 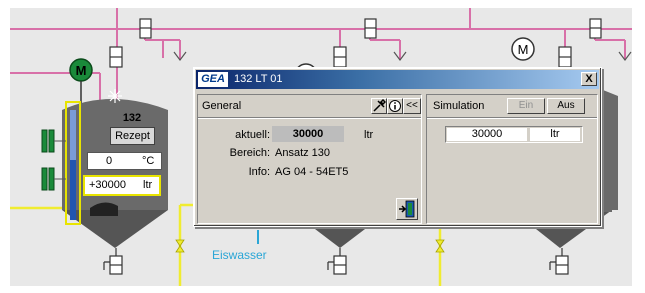 I want to click on temperature-unit: °C, so click(x=148, y=161).